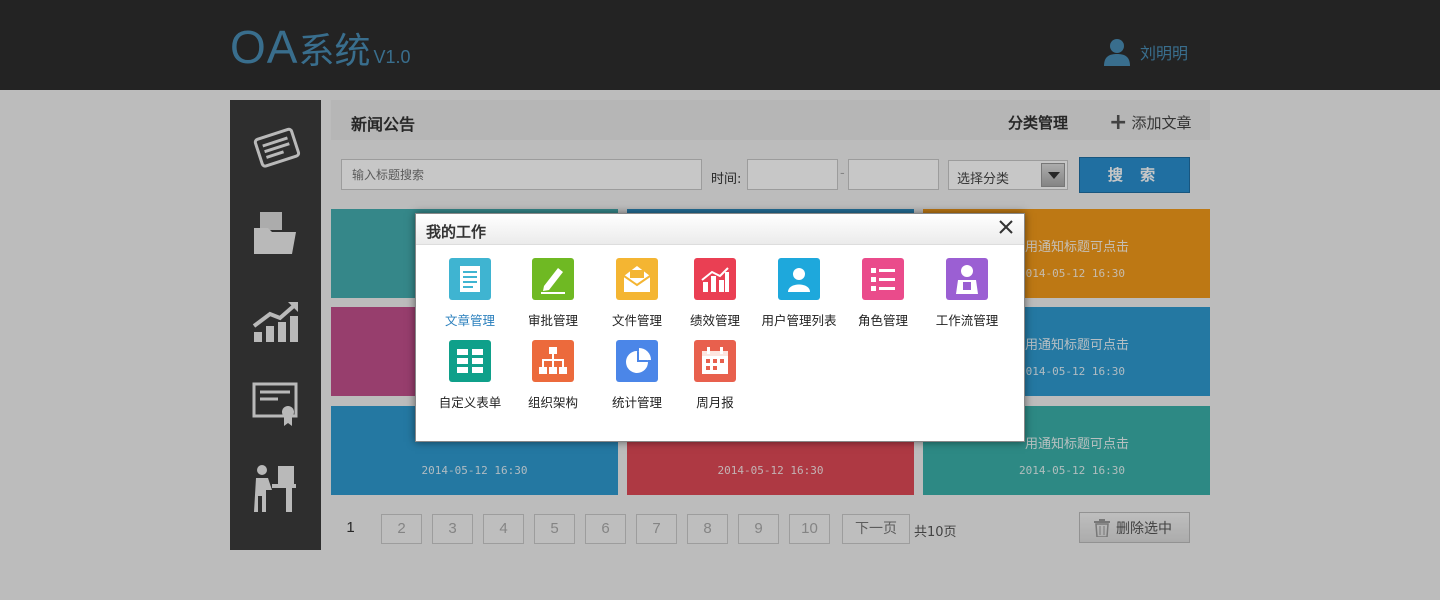  I want to click on app-label: 绩效管理, so click(714, 320).